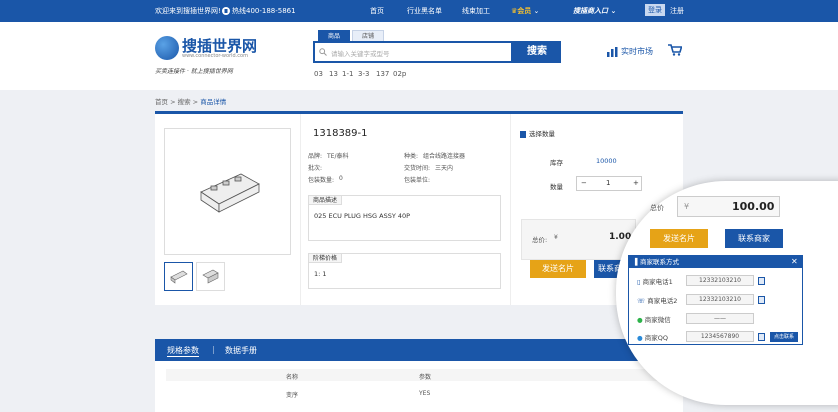 The height and width of the screenshot is (412, 838). Describe the element at coordinates (347, 74) in the screenshot. I see `hot-keyword: 1-1` at that location.